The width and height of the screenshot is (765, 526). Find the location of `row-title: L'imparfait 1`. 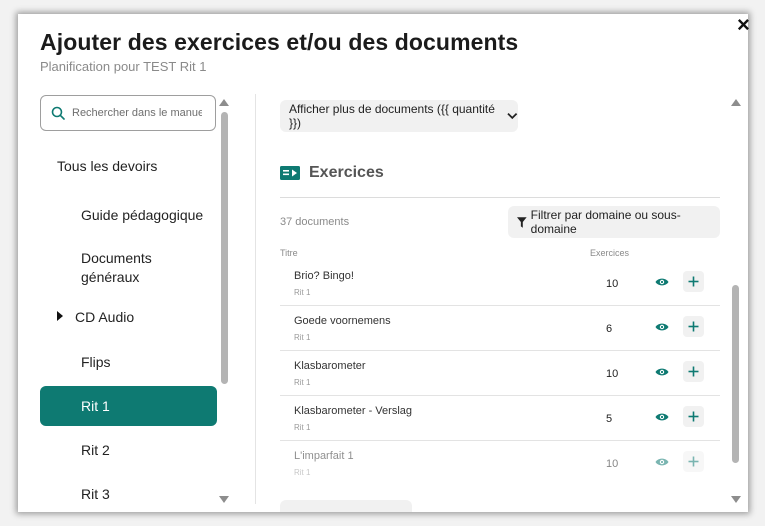

row-title: L'imparfait 1 is located at coordinates (324, 456).